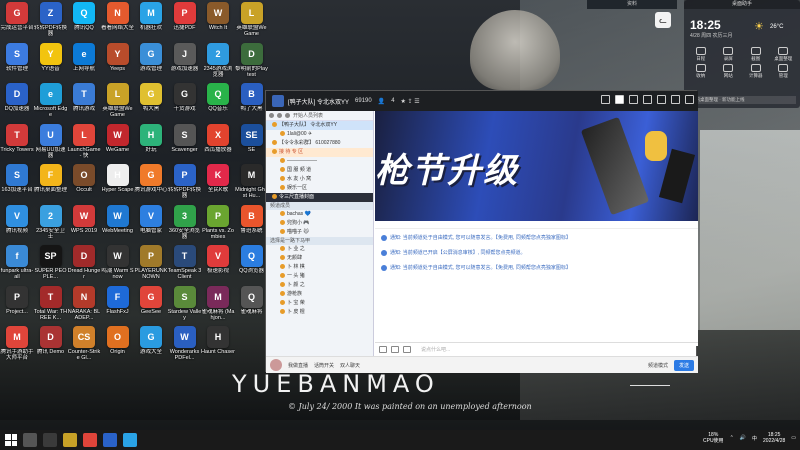 The width and height of the screenshot is (800, 450). I want to click on desktop-icon: G 完成运营平台, so click(17, 23).